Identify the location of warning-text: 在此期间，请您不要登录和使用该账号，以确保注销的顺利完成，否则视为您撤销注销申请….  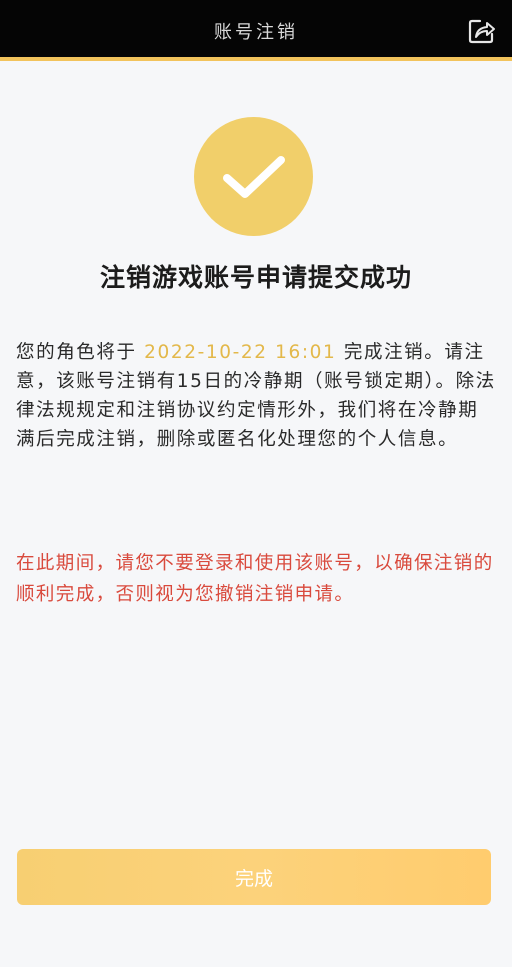
(255, 579).